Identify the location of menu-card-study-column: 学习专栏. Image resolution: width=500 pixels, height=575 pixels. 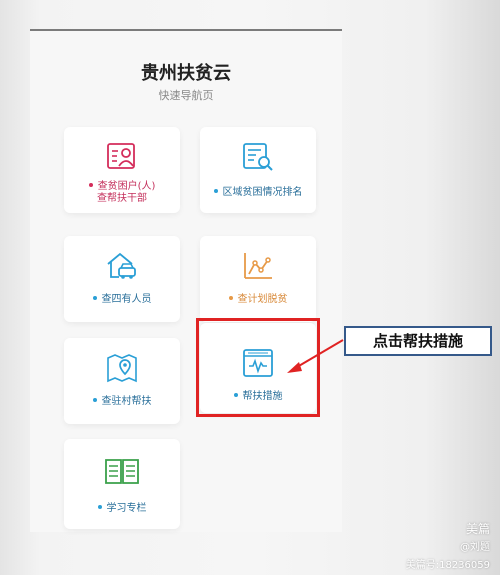
(122, 484).